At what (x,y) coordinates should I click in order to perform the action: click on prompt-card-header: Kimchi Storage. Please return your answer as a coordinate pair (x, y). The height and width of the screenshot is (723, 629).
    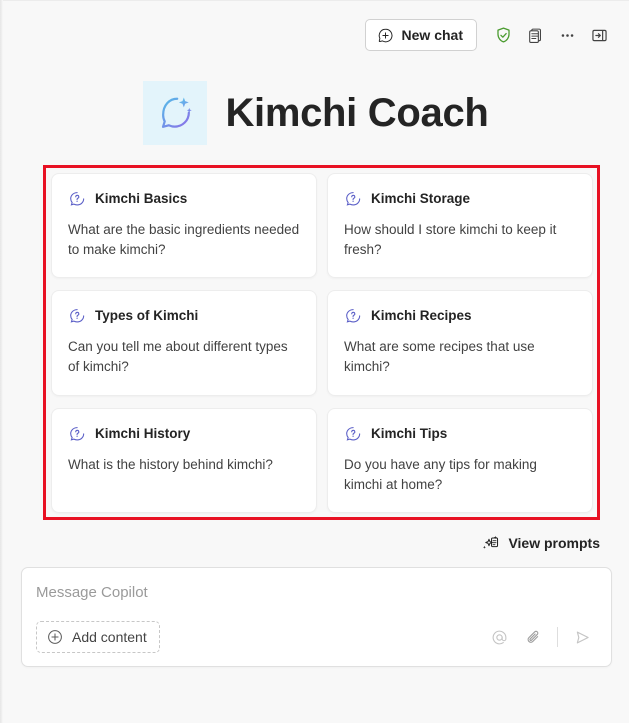
    Looking at the image, I should click on (460, 199).